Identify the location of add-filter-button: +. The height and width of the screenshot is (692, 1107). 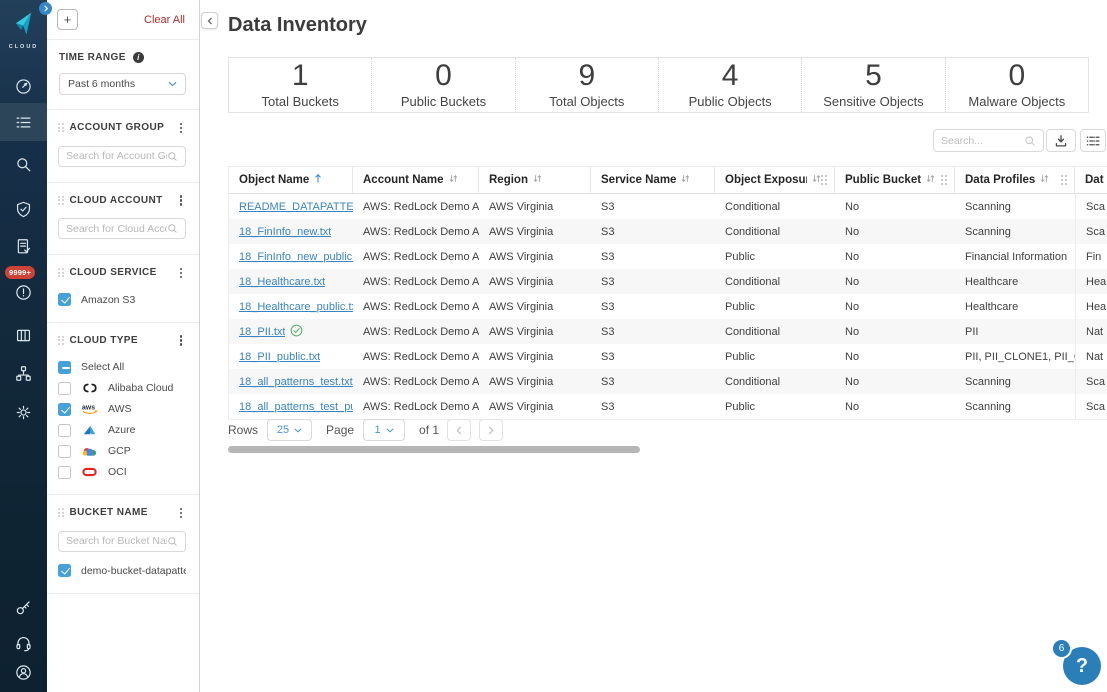
(67, 19).